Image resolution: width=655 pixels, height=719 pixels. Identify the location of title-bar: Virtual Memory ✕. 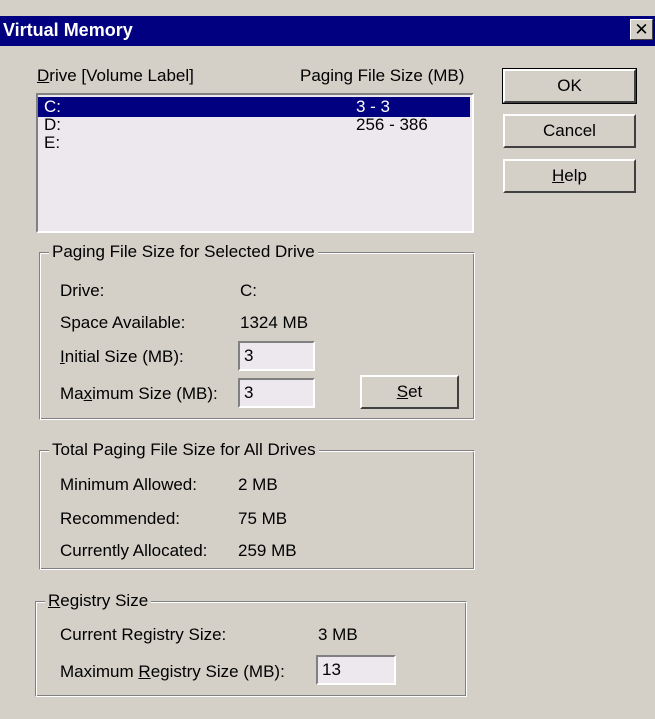
(327, 31).